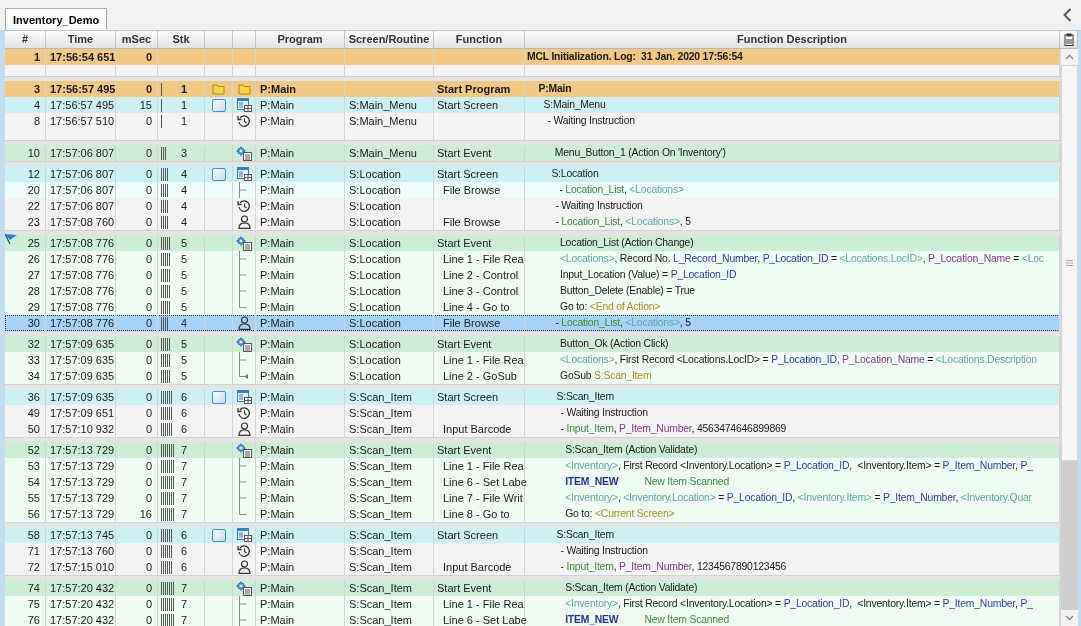 This screenshot has height=626, width=1081. I want to click on log-row: 32 17:57:09 635 0 5 P:Main S:Location Start Event Button_Ok (Action Click), so click(532, 344).